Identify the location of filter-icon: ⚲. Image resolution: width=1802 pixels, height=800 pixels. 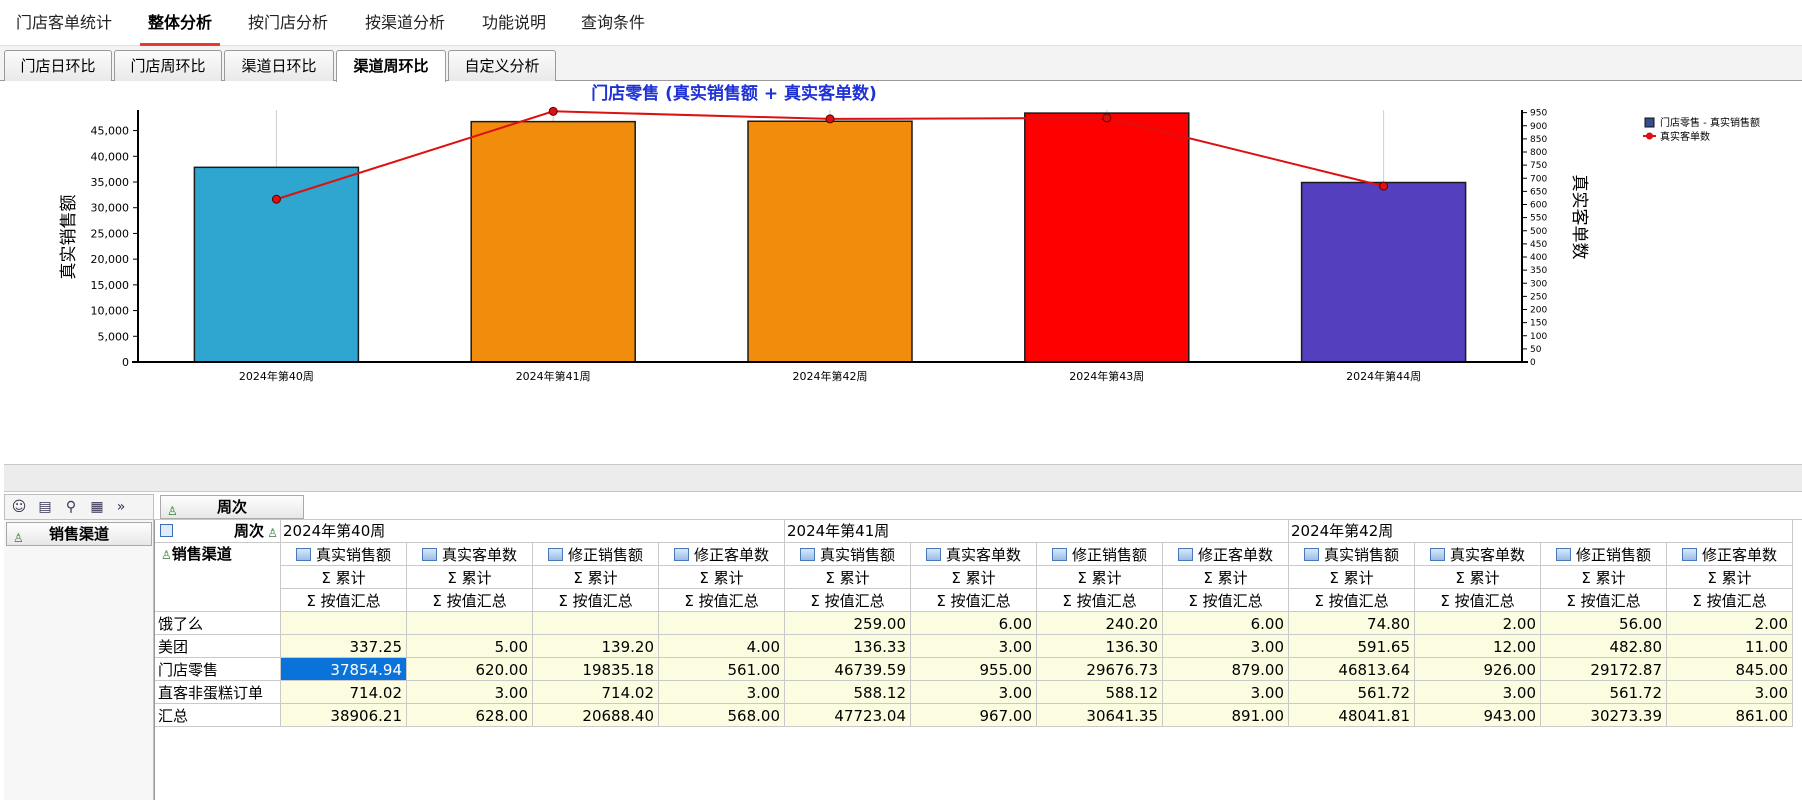
(71, 507).